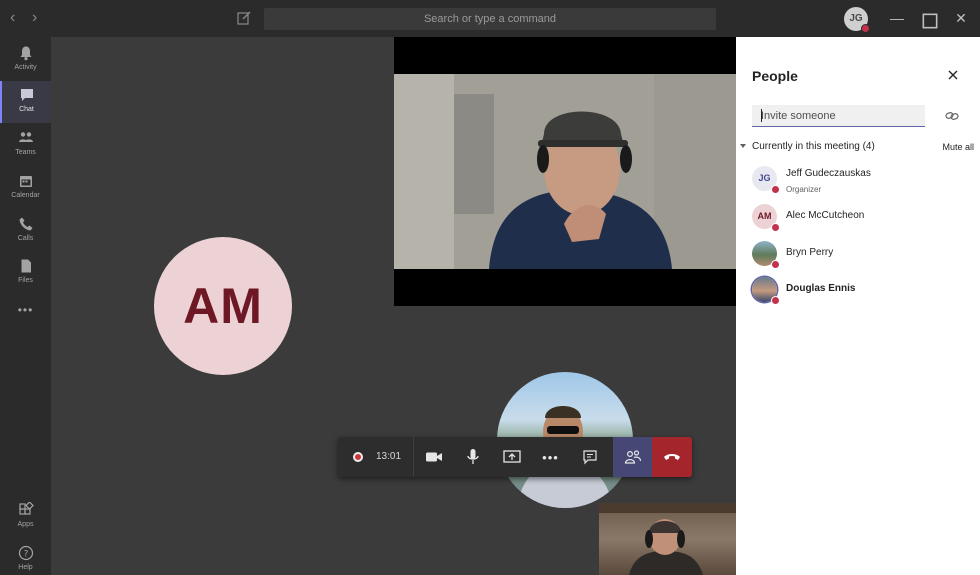  I want to click on call-controls: 13:01 •••, so click(515, 457).